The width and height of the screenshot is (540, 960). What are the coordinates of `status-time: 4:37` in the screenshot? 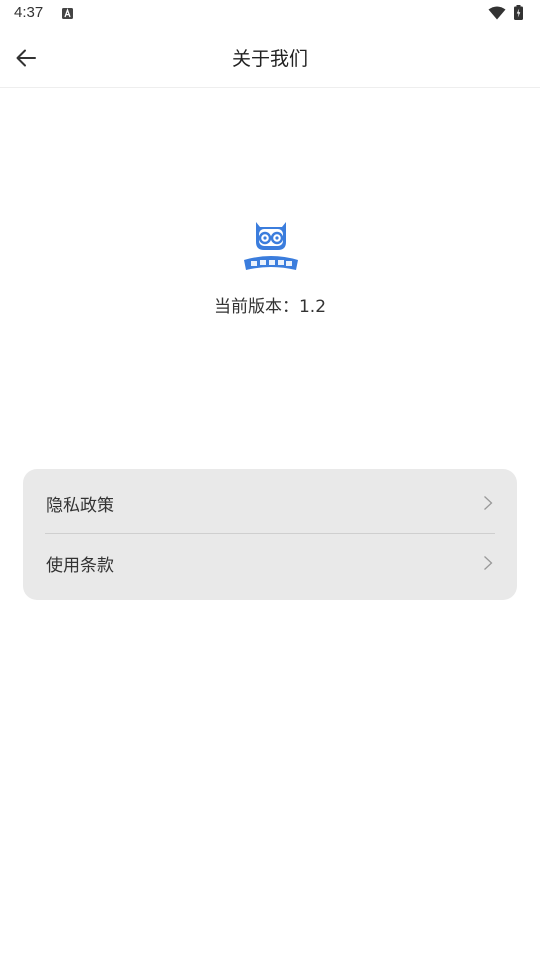 It's located at (29, 12).